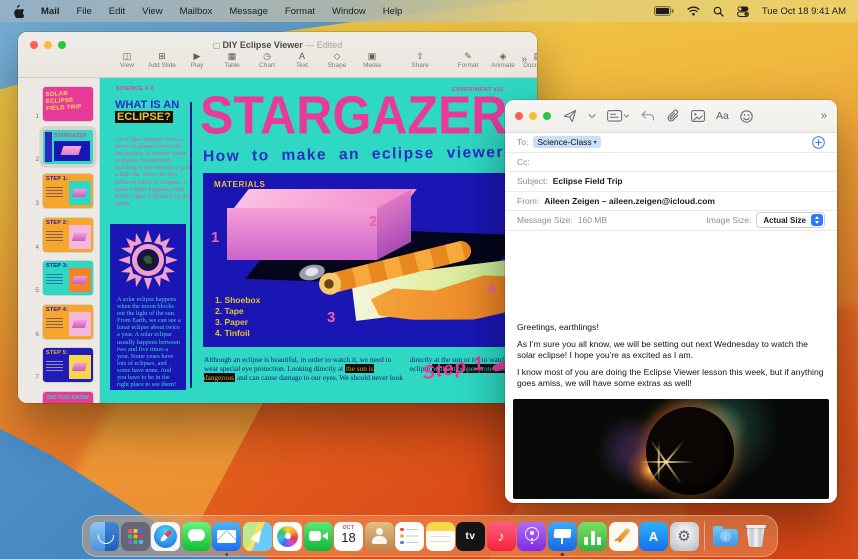  Describe the element at coordinates (547, 116) in the screenshot. I see `zoom-button` at that location.